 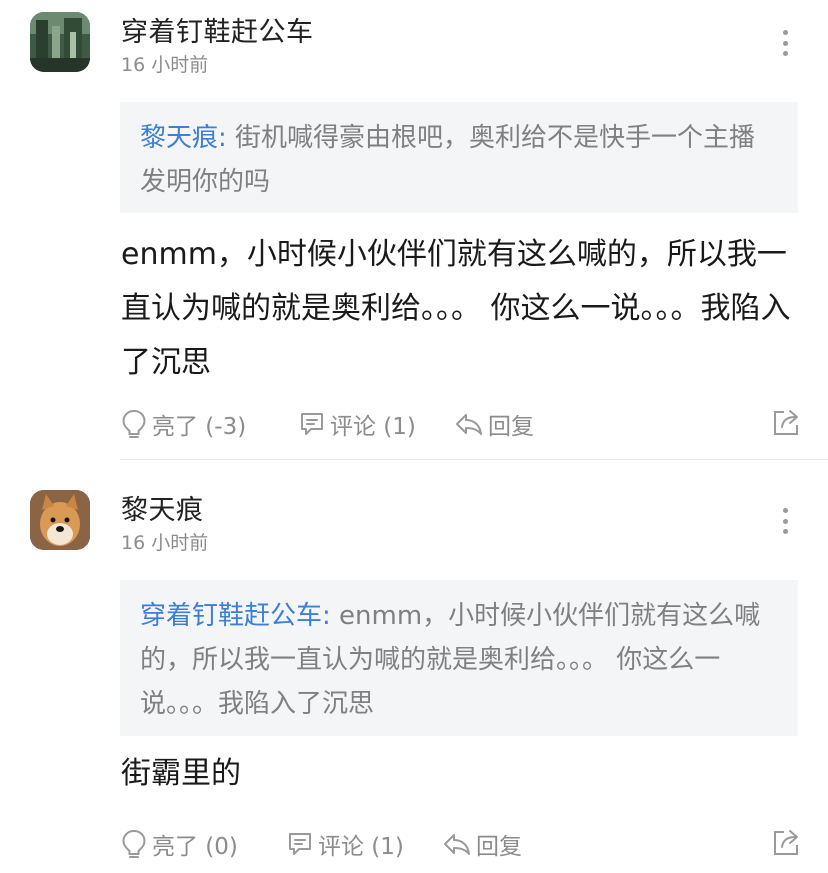 I want to click on like-button: 亮了 (0), so click(x=179, y=844).